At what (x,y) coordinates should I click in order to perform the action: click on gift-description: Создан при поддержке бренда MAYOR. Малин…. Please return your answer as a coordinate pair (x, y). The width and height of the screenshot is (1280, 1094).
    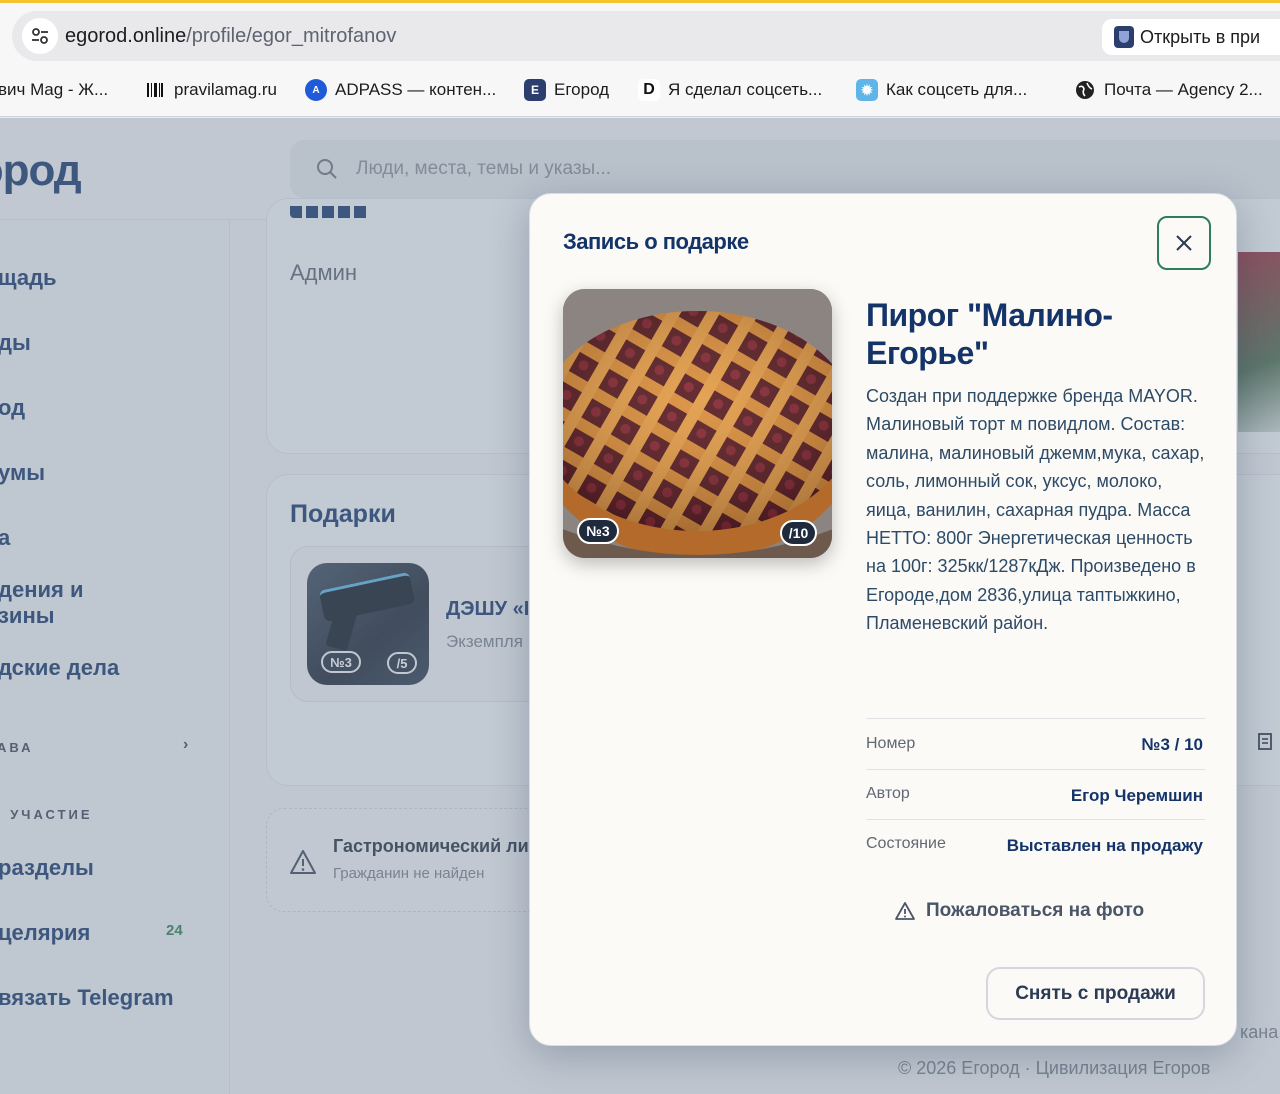
    Looking at the image, I should click on (1035, 510).